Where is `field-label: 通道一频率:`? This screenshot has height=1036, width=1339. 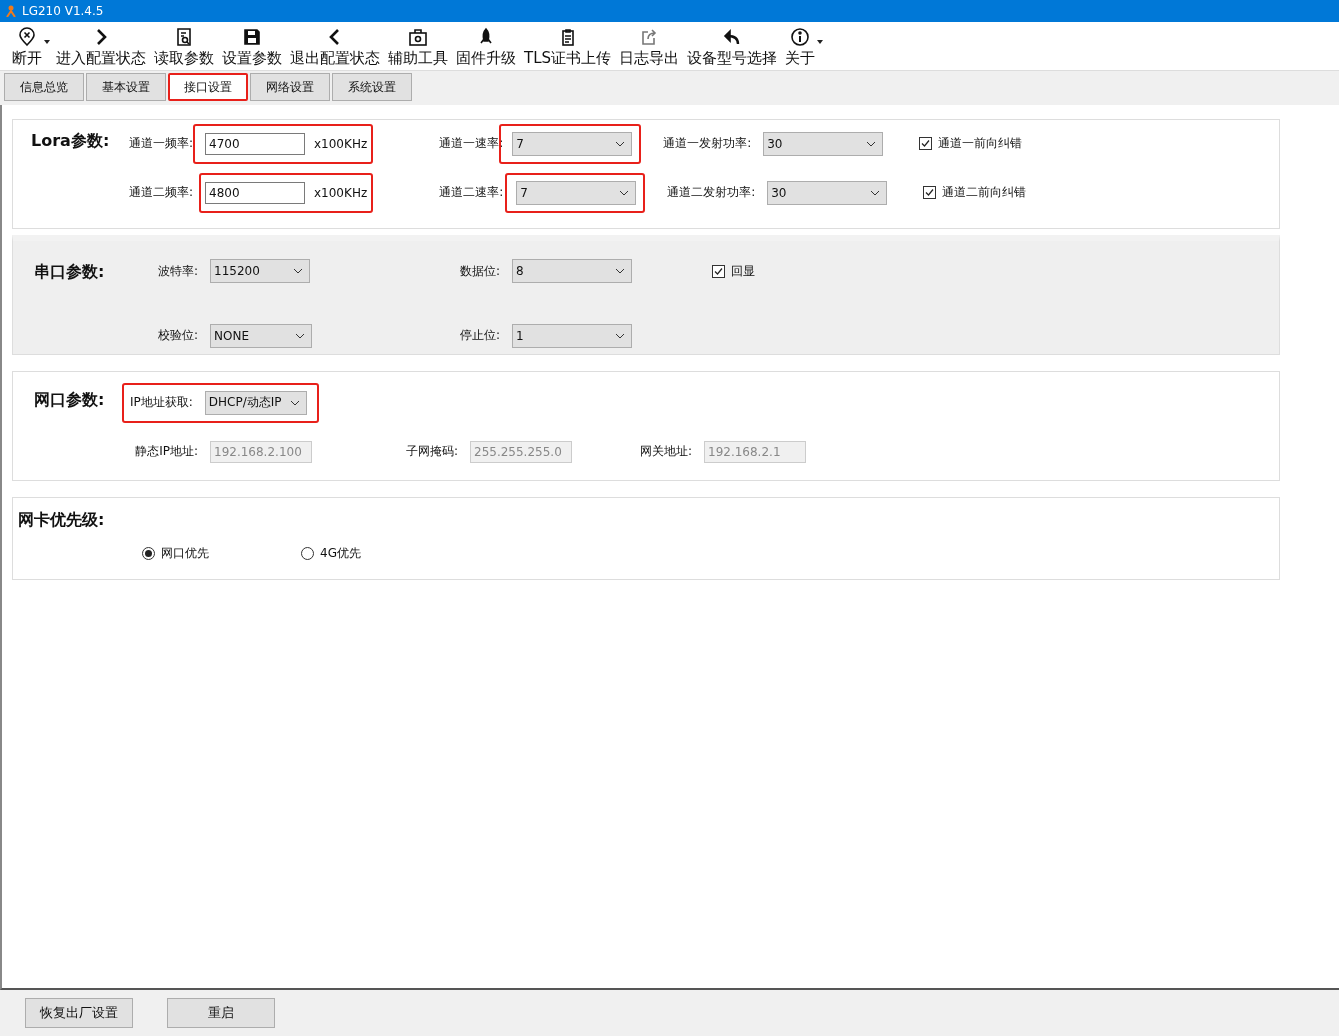 field-label: 通道一频率: is located at coordinates (162, 143).